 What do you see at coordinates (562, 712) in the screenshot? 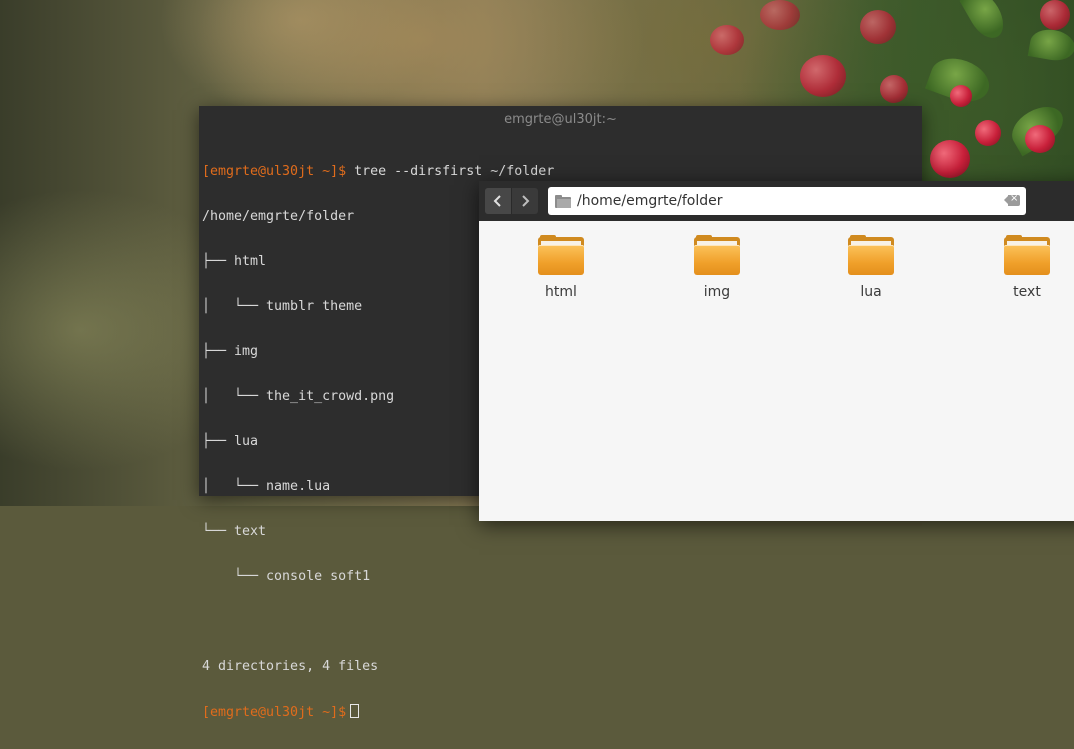
I see `terminal-line: [emgrte@ul30jt ~]$` at bounding box center [562, 712].